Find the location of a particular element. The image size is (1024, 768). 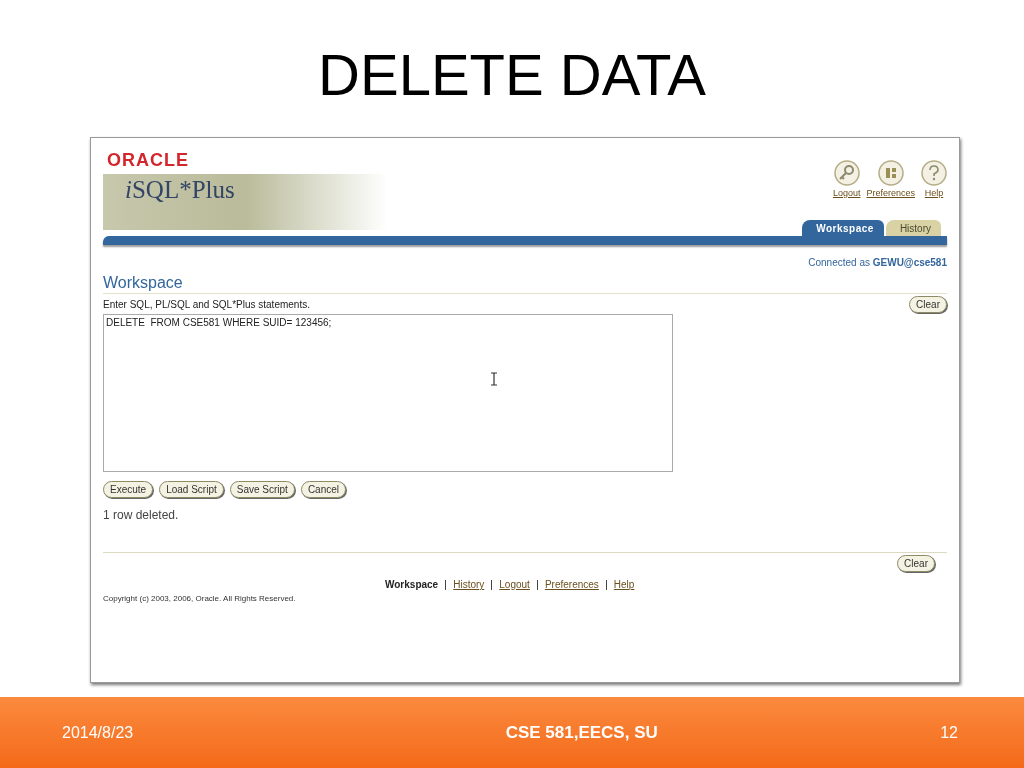

header-link: Logout is located at coordinates (846, 193).